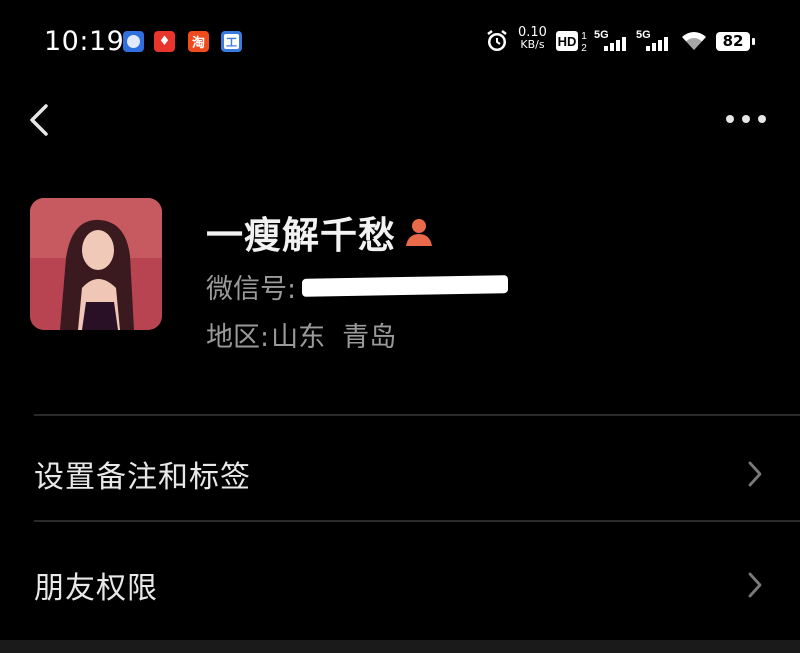  What do you see at coordinates (142, 477) in the screenshot?
I see `list-item-label: 设置备注和标签` at bounding box center [142, 477].